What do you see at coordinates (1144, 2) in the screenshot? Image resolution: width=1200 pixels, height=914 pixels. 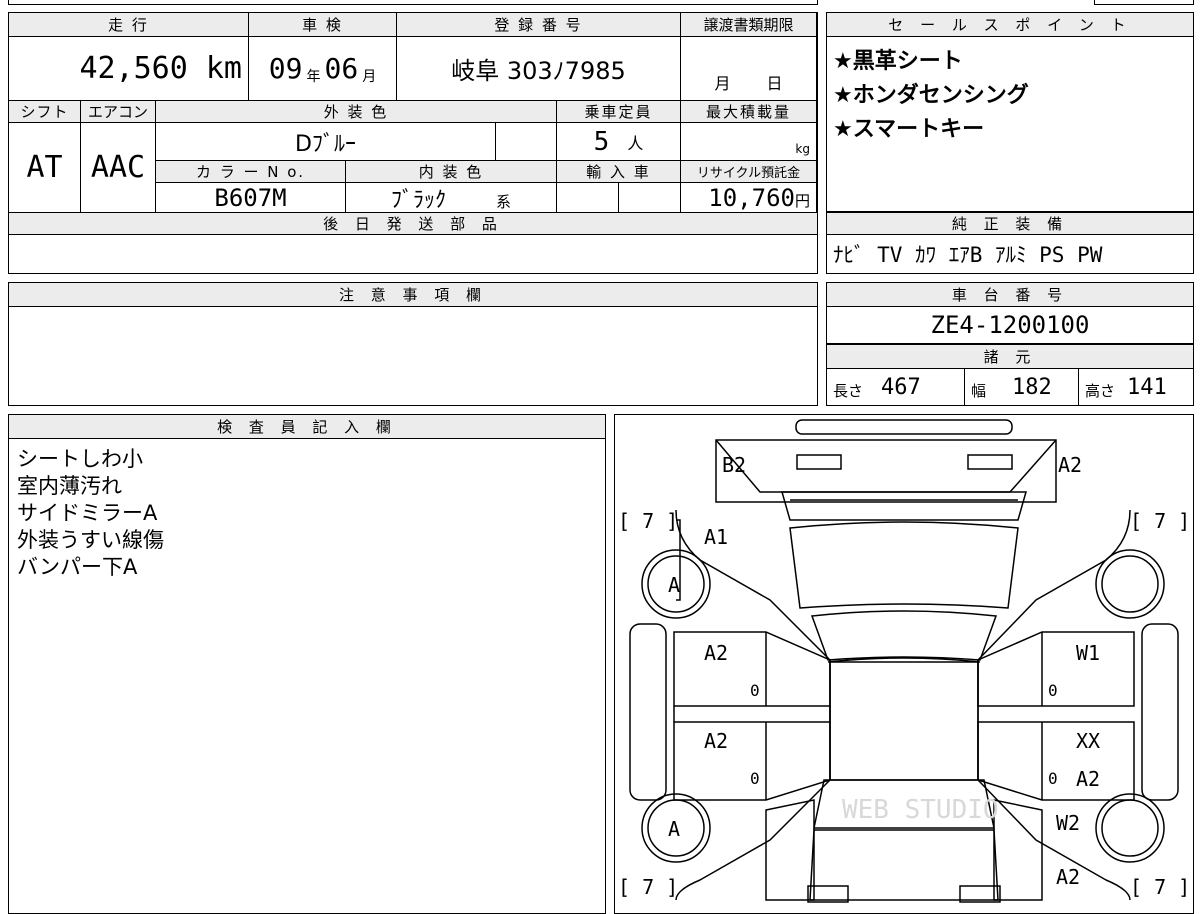 I see `top-strip-right` at bounding box center [1144, 2].